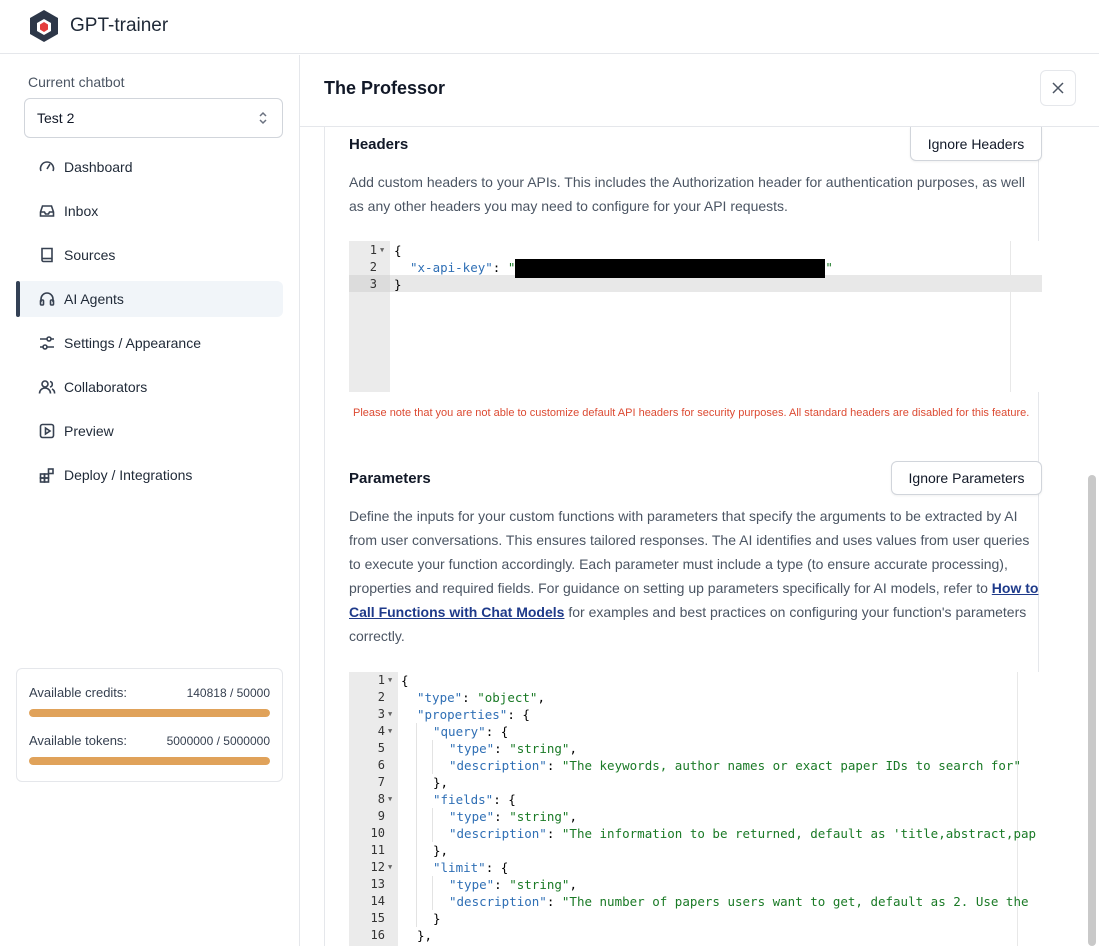 This screenshot has width=1099, height=946. Describe the element at coordinates (81, 211) in the screenshot. I see `sidebar-item-label: Inbox` at that location.